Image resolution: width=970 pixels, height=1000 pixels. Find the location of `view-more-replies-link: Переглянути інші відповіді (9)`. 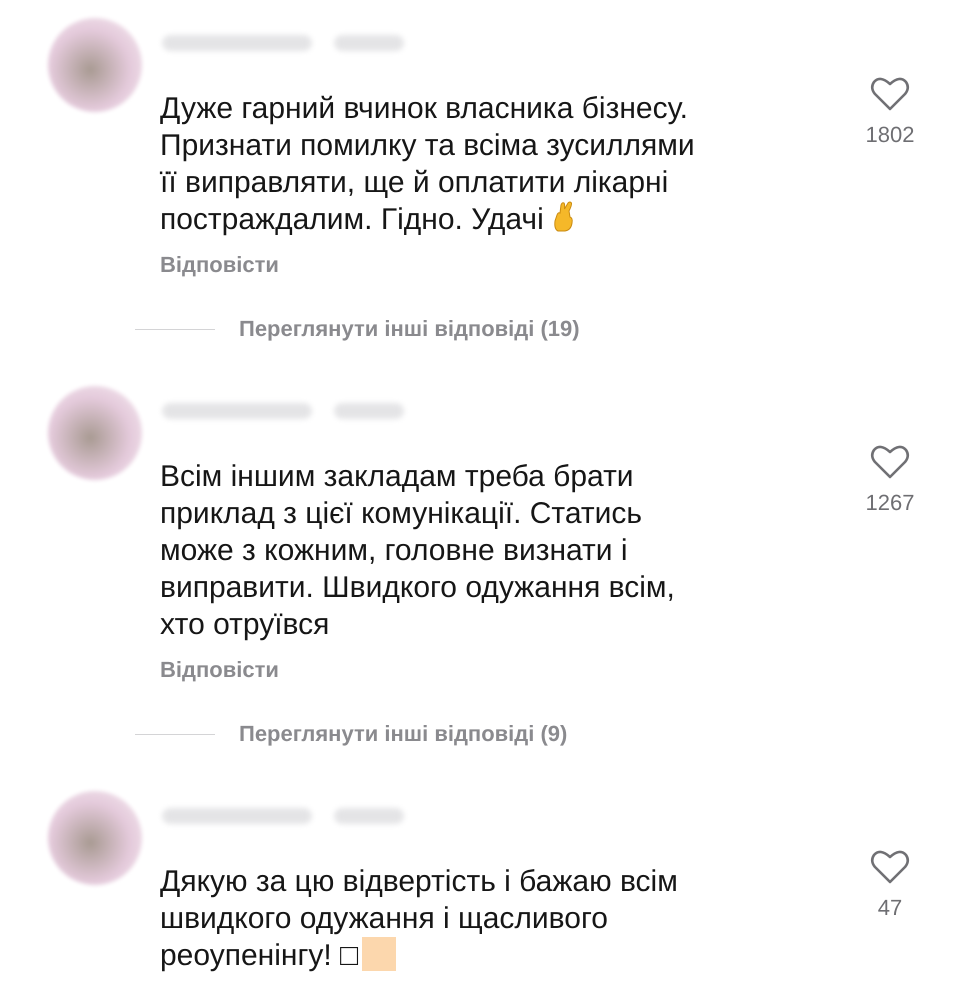

view-more-replies-link: Переглянути інші відповіді (9) is located at coordinates (403, 734).